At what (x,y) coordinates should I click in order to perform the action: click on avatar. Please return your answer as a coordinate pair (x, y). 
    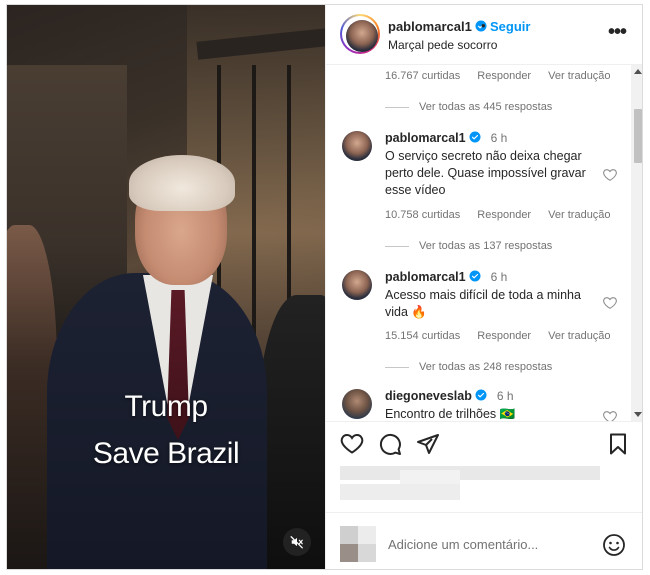
    Looking at the image, I should click on (362, 36).